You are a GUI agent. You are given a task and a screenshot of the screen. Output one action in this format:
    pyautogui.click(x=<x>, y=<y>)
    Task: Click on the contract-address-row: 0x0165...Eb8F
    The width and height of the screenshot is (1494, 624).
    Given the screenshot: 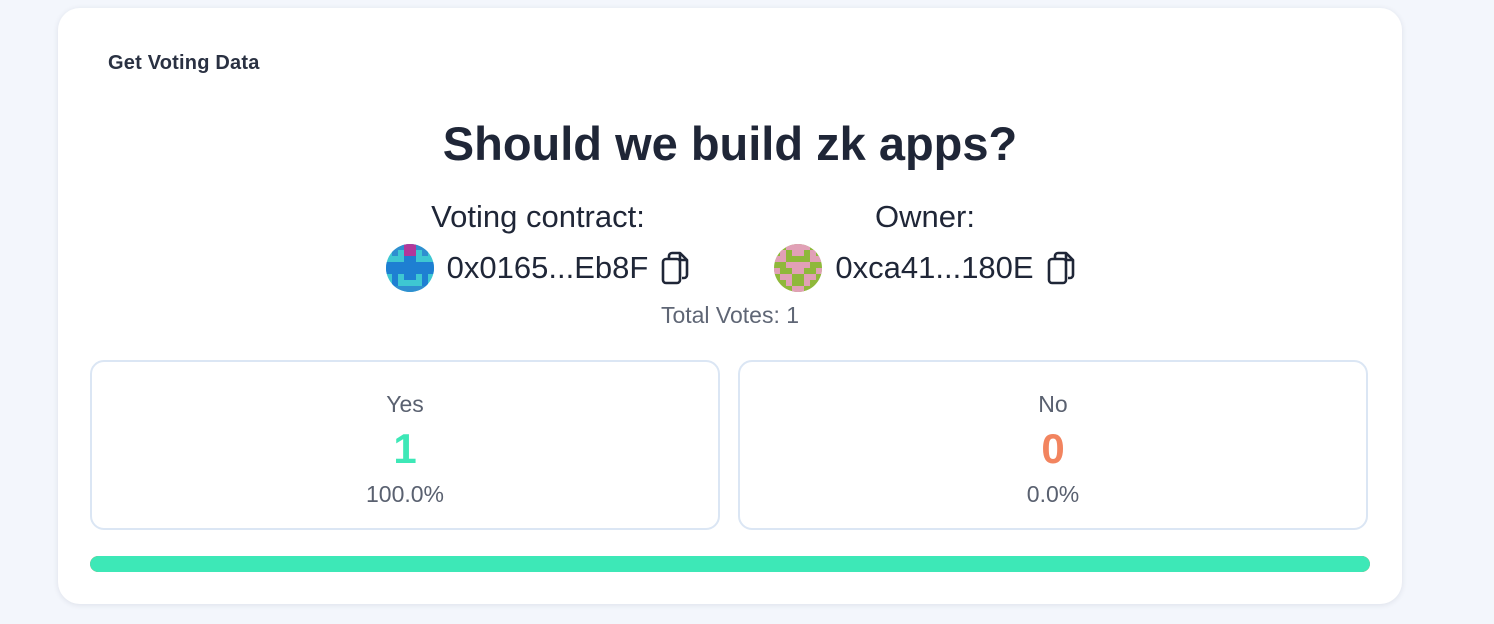 What is the action you would take?
    pyautogui.click(x=538, y=268)
    